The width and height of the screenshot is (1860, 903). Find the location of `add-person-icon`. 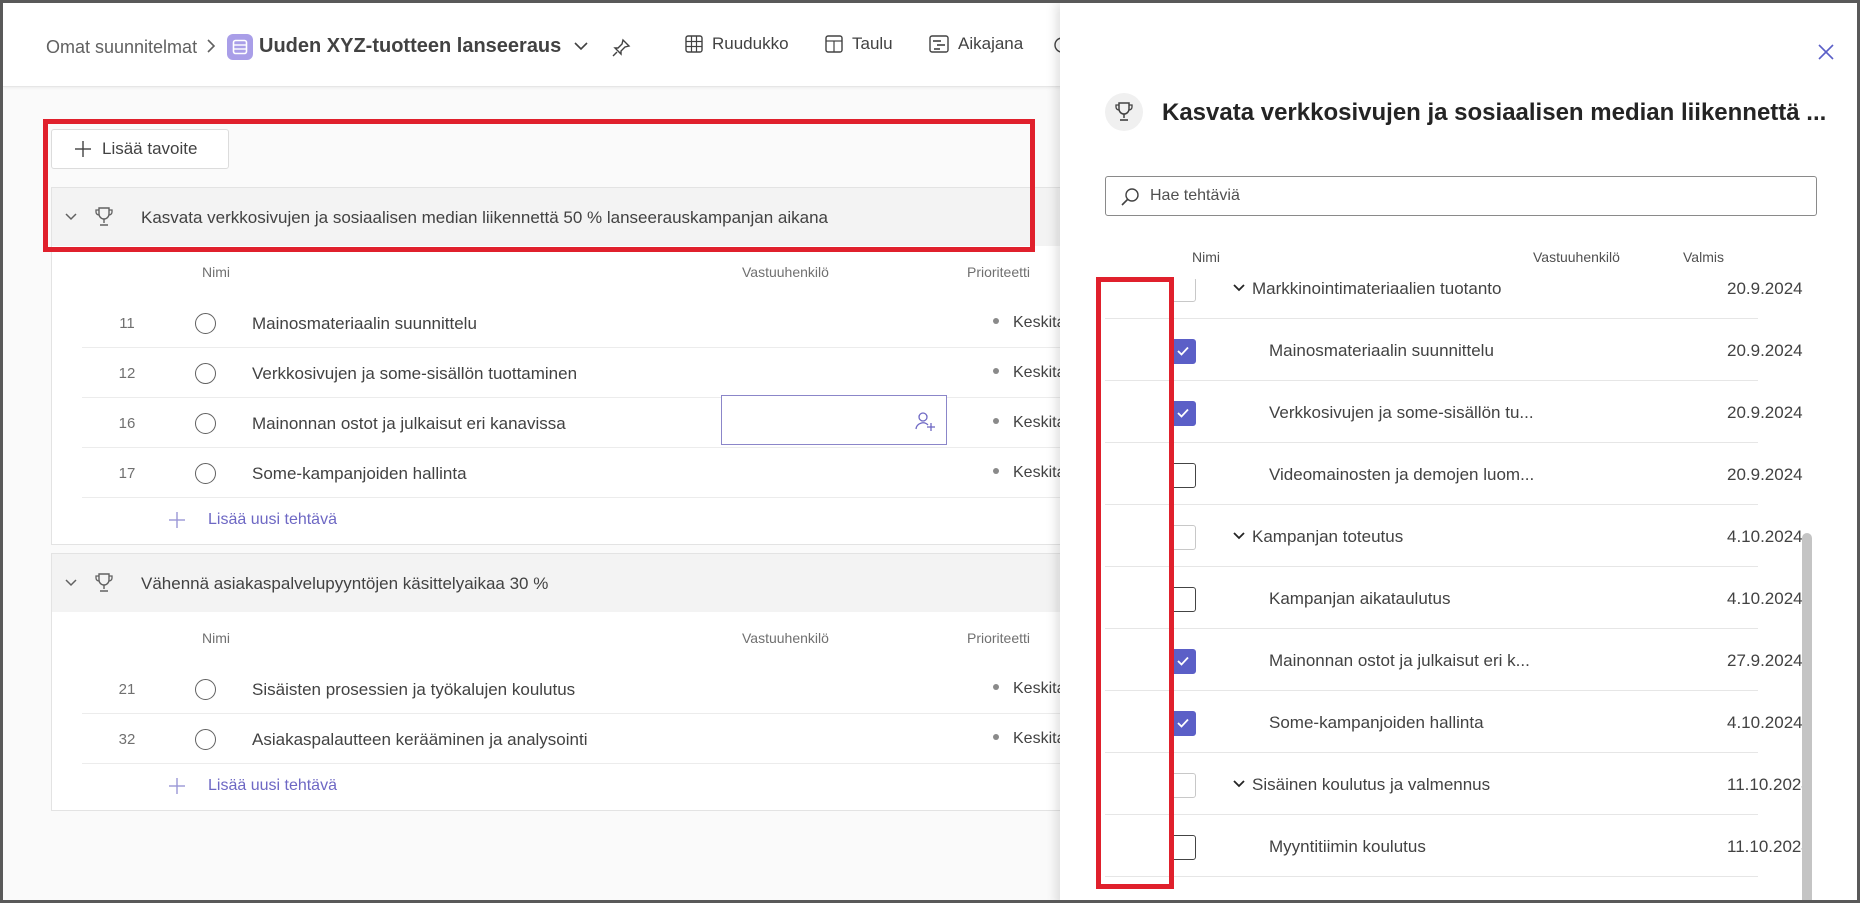

add-person-icon is located at coordinates (925, 421).